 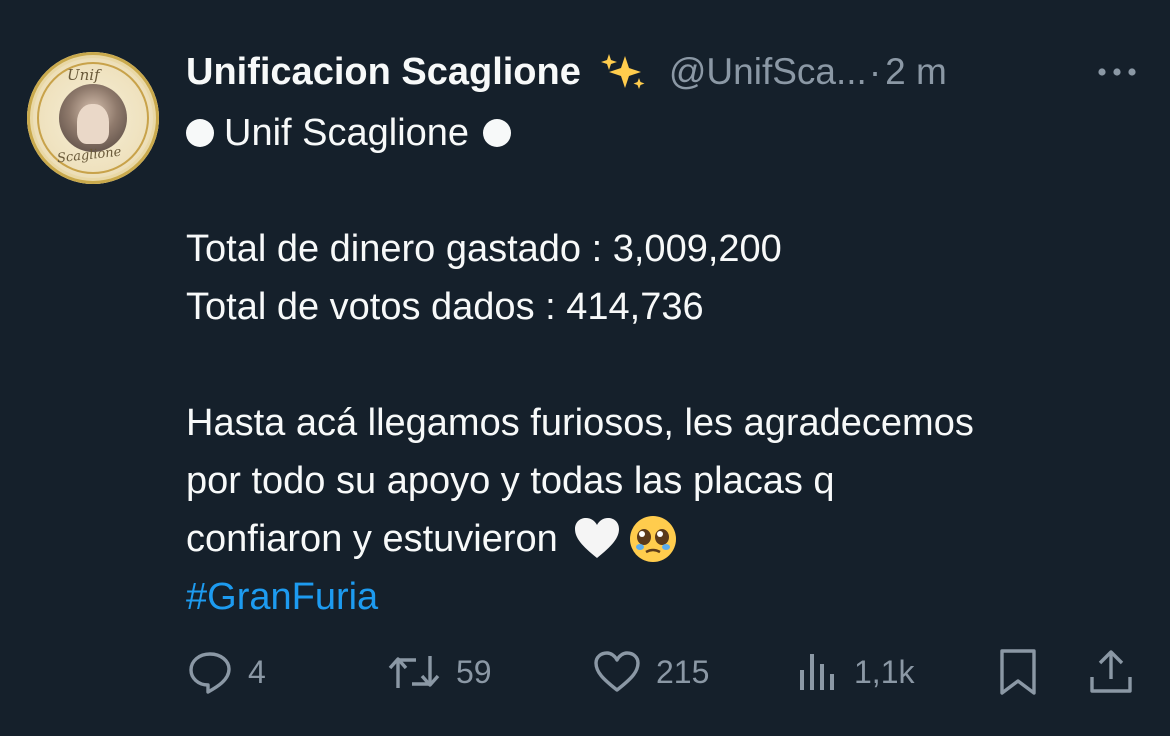 What do you see at coordinates (596, 538) in the screenshot?
I see `white-heart-icon` at bounding box center [596, 538].